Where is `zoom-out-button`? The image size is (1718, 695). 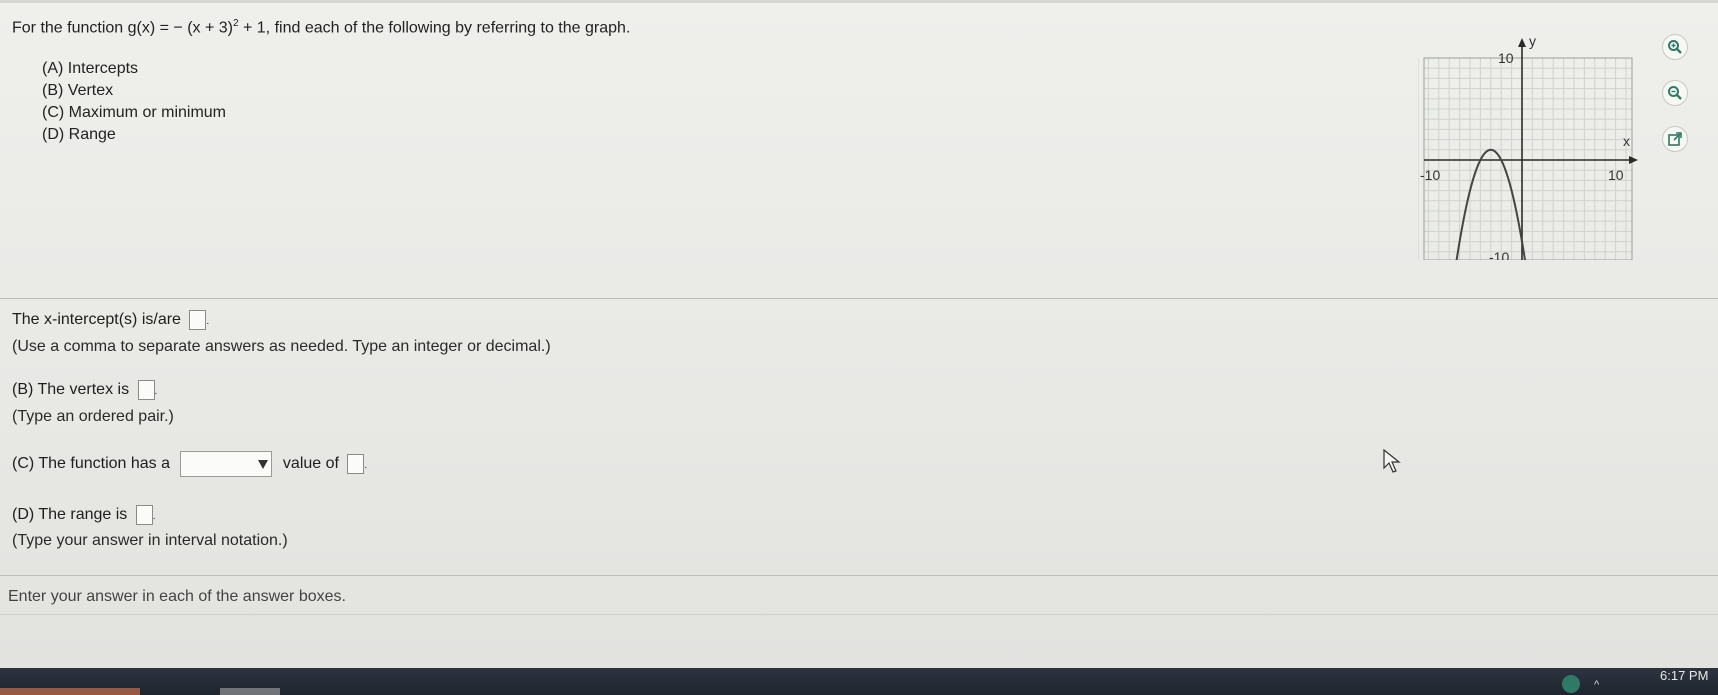
zoom-out-button is located at coordinates (1675, 93).